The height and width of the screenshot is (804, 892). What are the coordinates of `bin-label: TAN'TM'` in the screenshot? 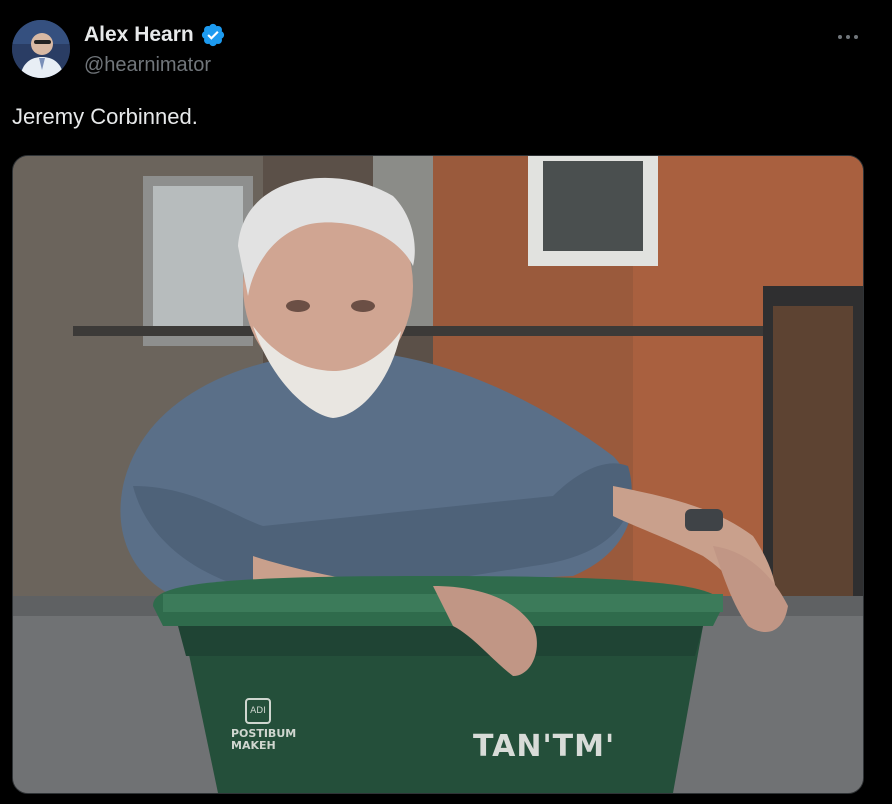 It's located at (544, 746).